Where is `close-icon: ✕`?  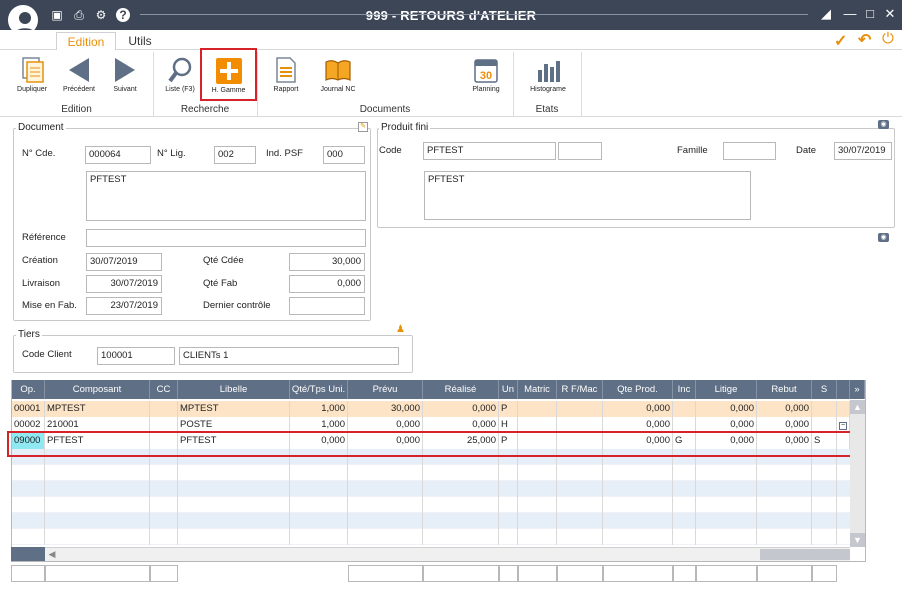 close-icon: ✕ is located at coordinates (890, 14).